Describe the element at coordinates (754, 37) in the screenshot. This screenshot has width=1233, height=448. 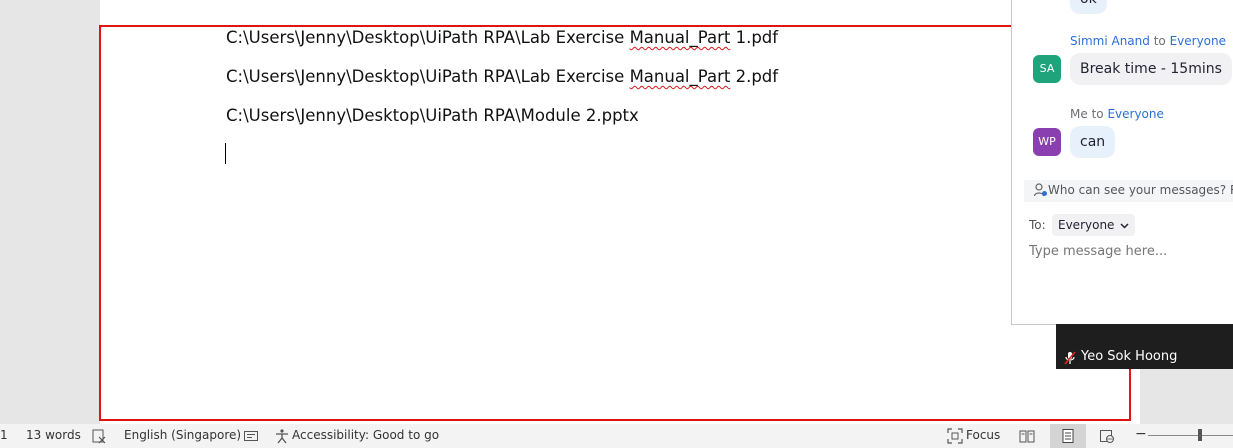
I see `doc-line-1-suffix: 1.pdf` at that location.